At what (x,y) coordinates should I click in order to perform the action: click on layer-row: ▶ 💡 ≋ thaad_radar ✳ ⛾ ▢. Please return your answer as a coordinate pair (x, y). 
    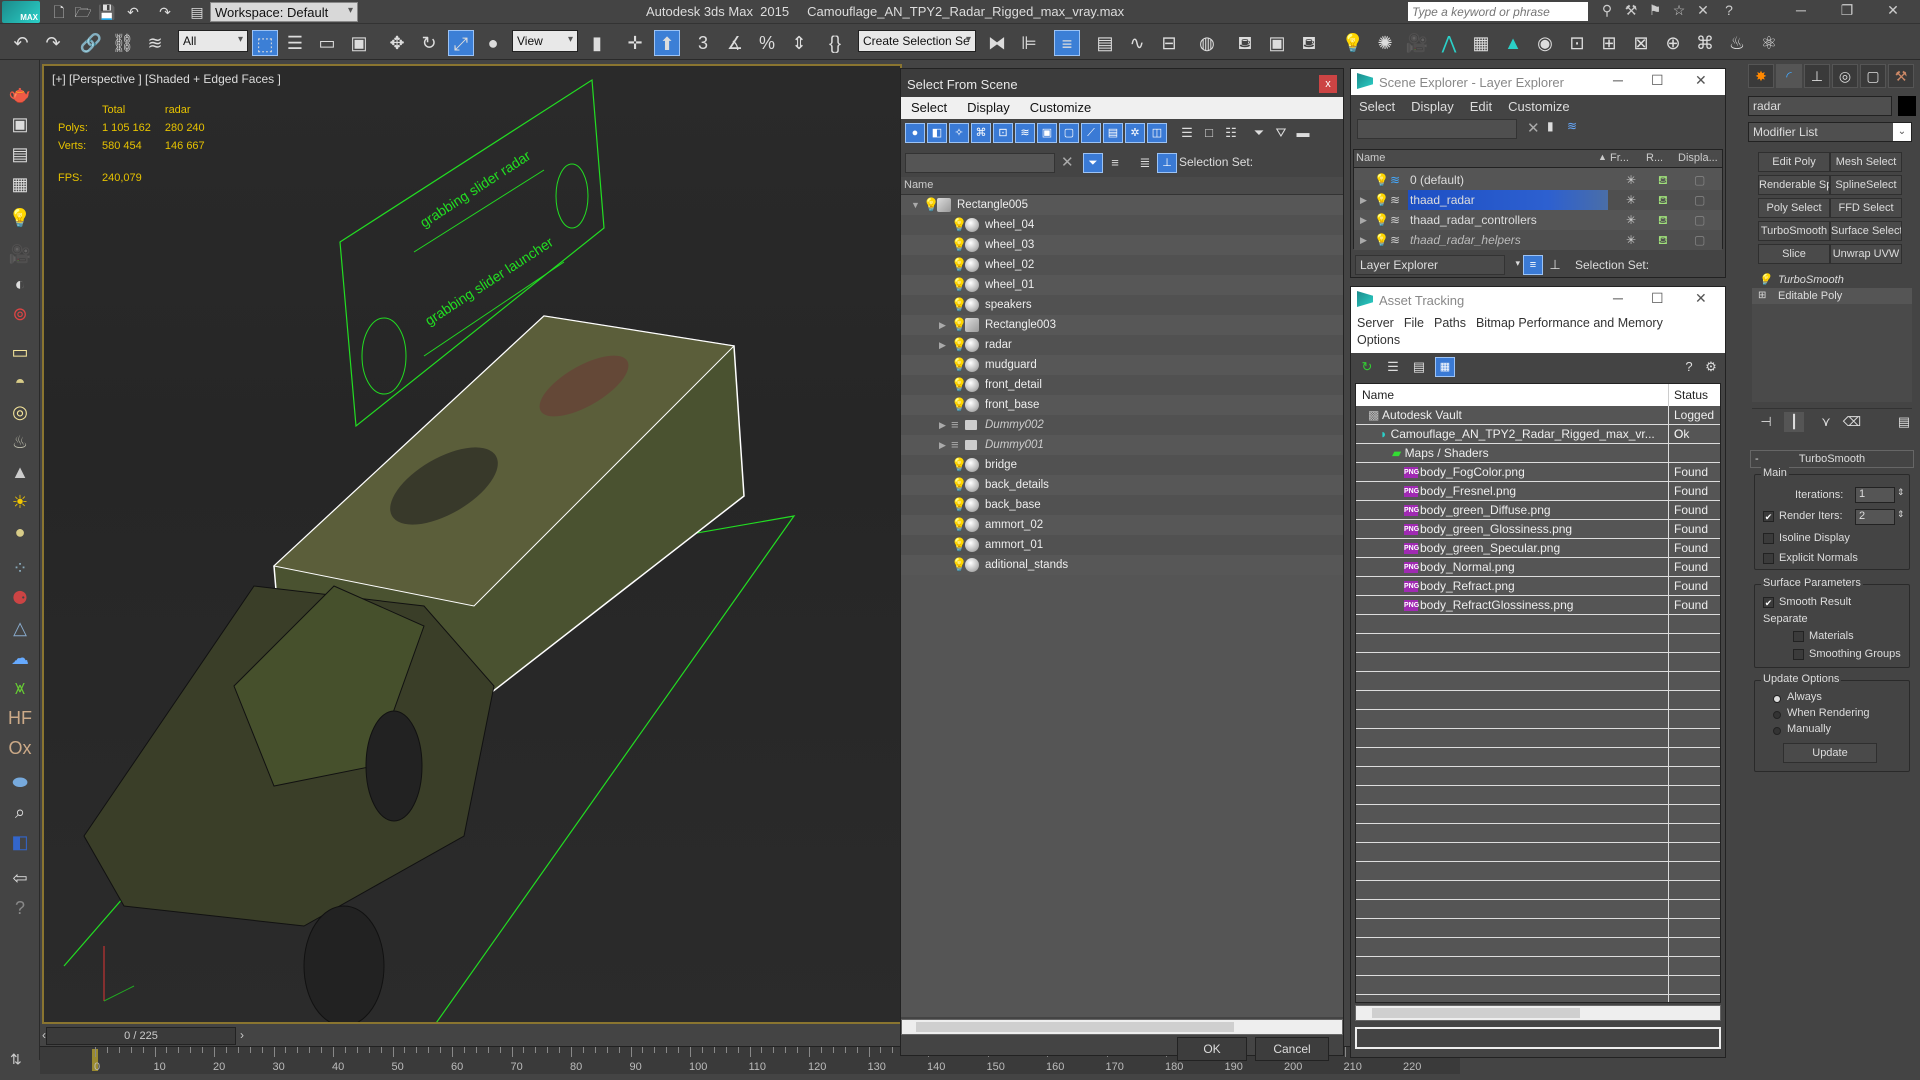
    Looking at the image, I should click on (1538, 200).